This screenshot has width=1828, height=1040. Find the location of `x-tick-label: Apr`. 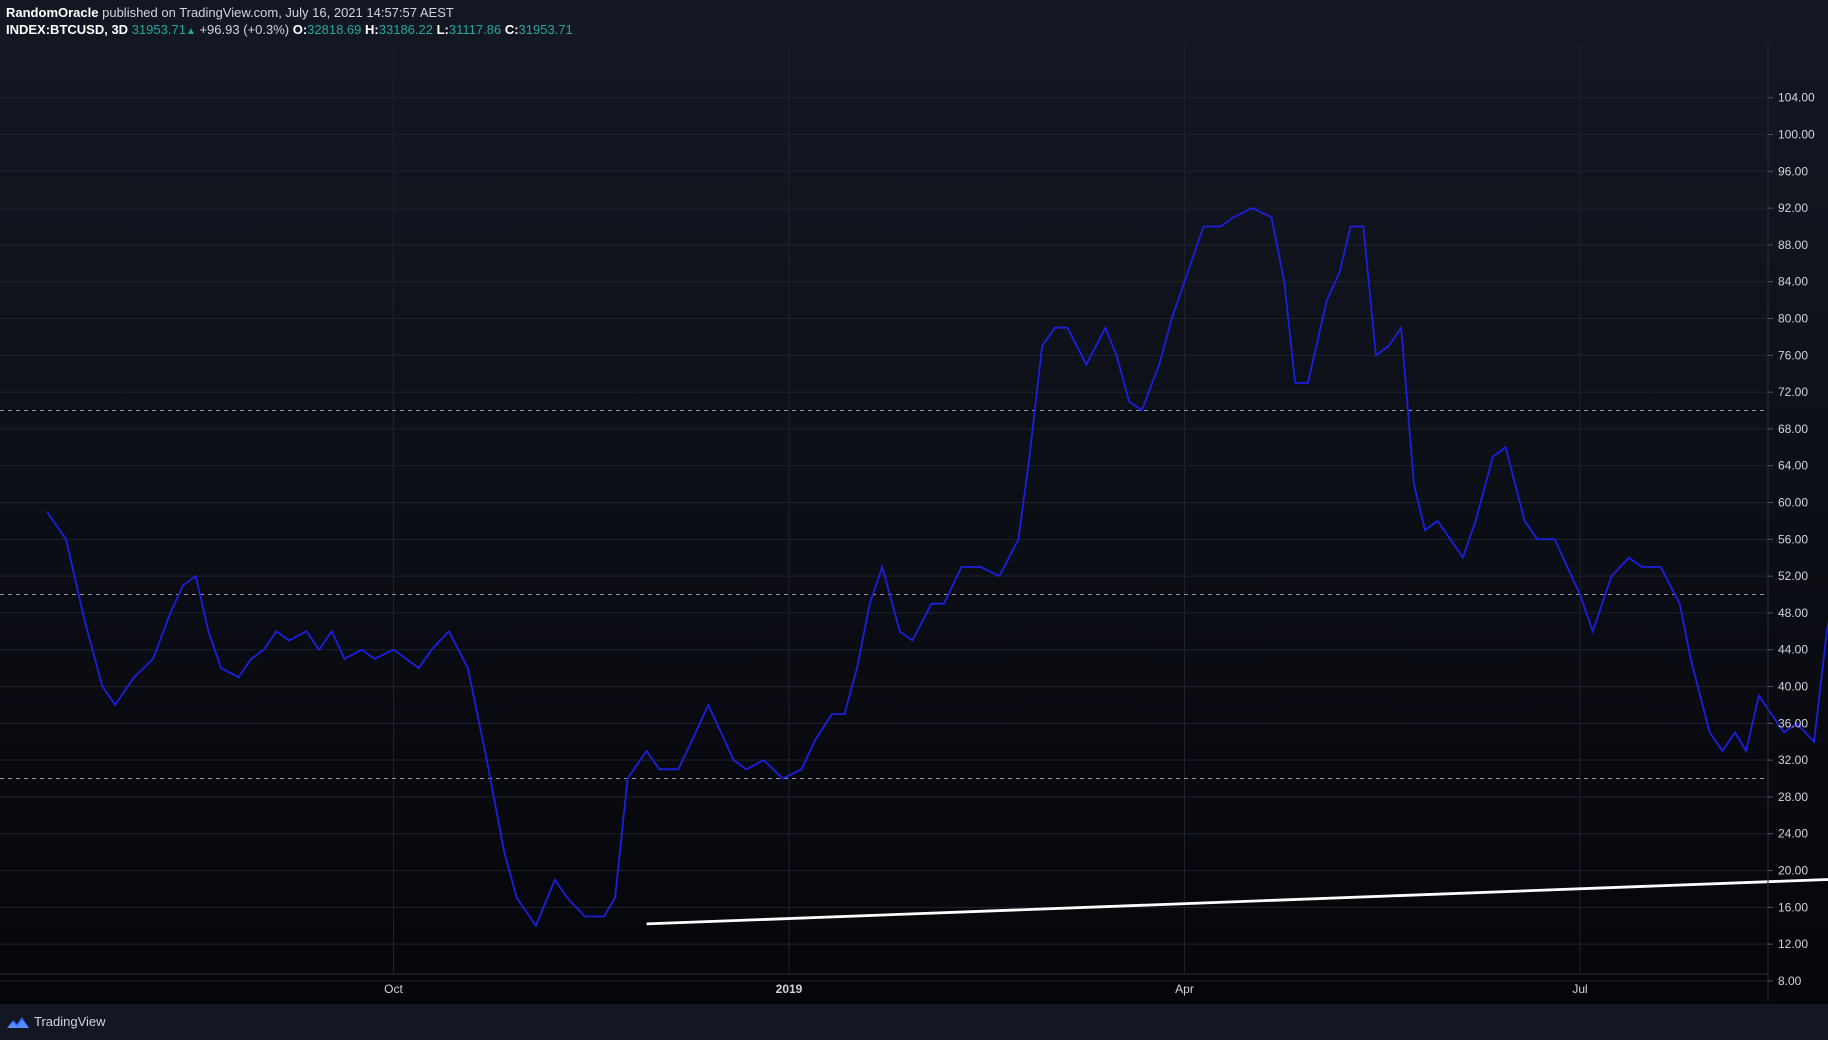

x-tick-label: Apr is located at coordinates (1184, 989).